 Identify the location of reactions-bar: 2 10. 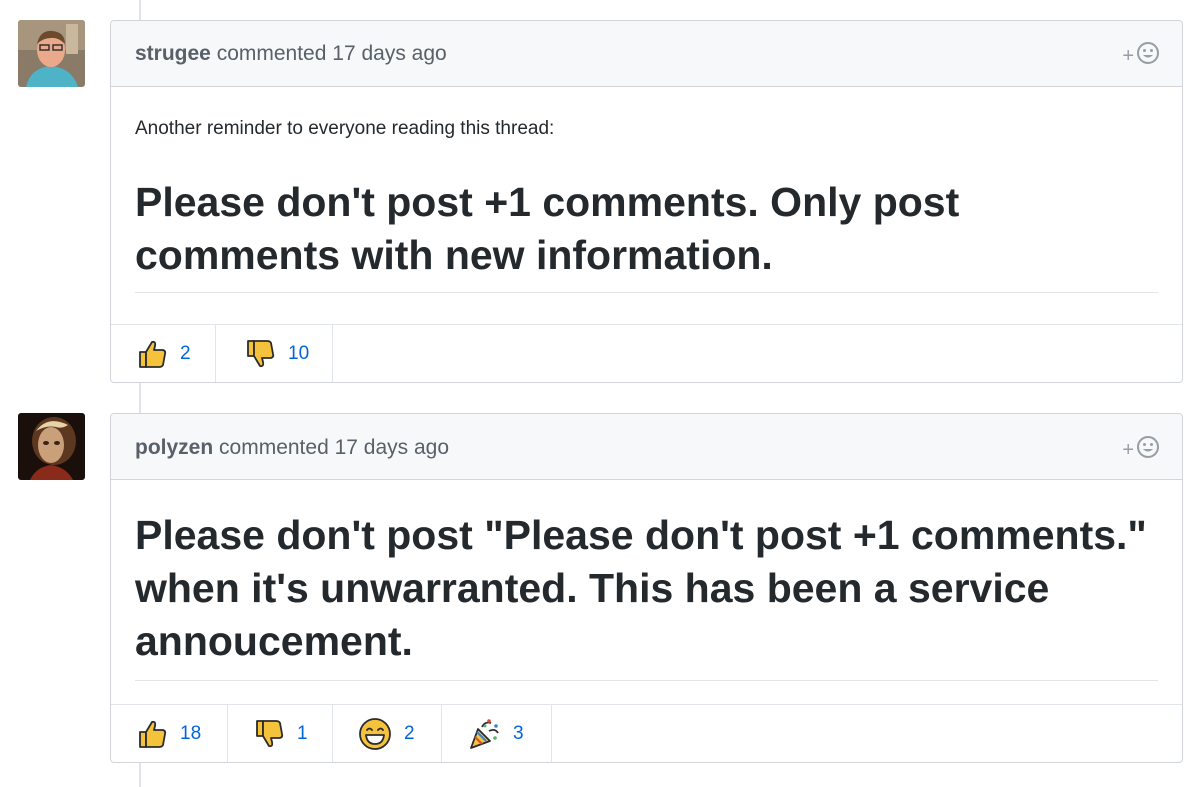
(646, 353).